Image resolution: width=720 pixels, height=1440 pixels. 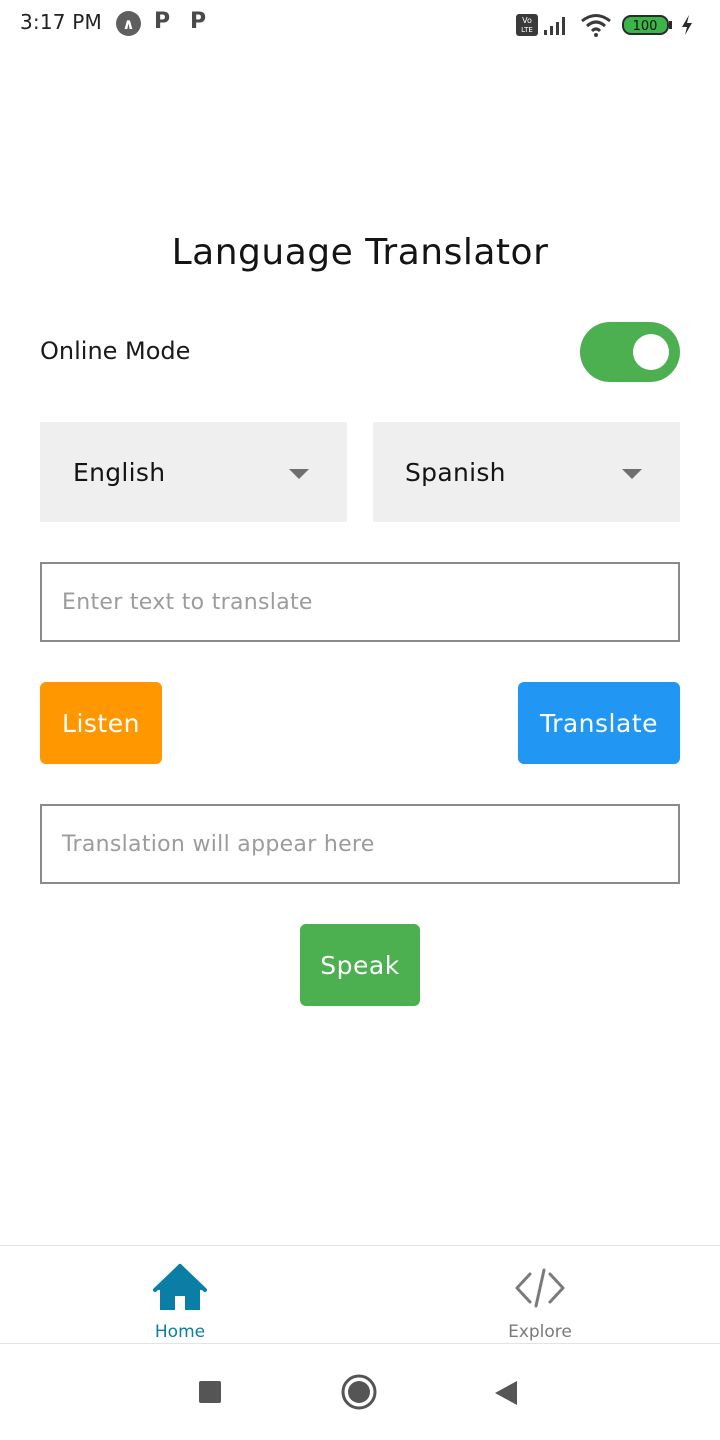 I want to click on page-title: Language Translator, so click(x=360, y=252).